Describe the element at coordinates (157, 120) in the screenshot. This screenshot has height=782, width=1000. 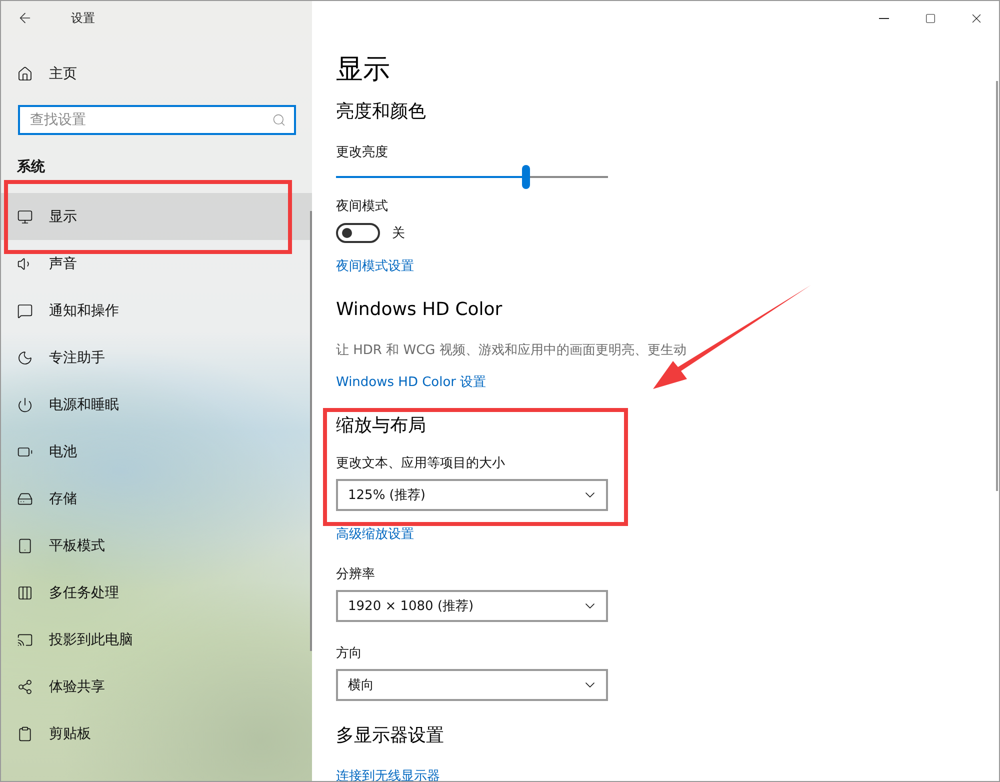
I see `search-field: 查找设置` at that location.